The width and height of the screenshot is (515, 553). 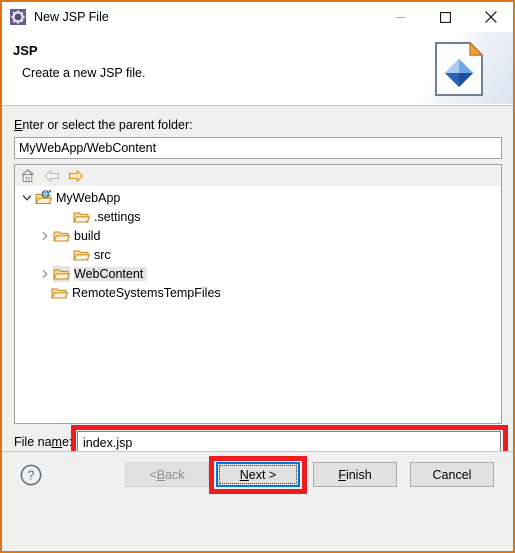 What do you see at coordinates (102, 254) in the screenshot?
I see `tree-row-label: src` at bounding box center [102, 254].